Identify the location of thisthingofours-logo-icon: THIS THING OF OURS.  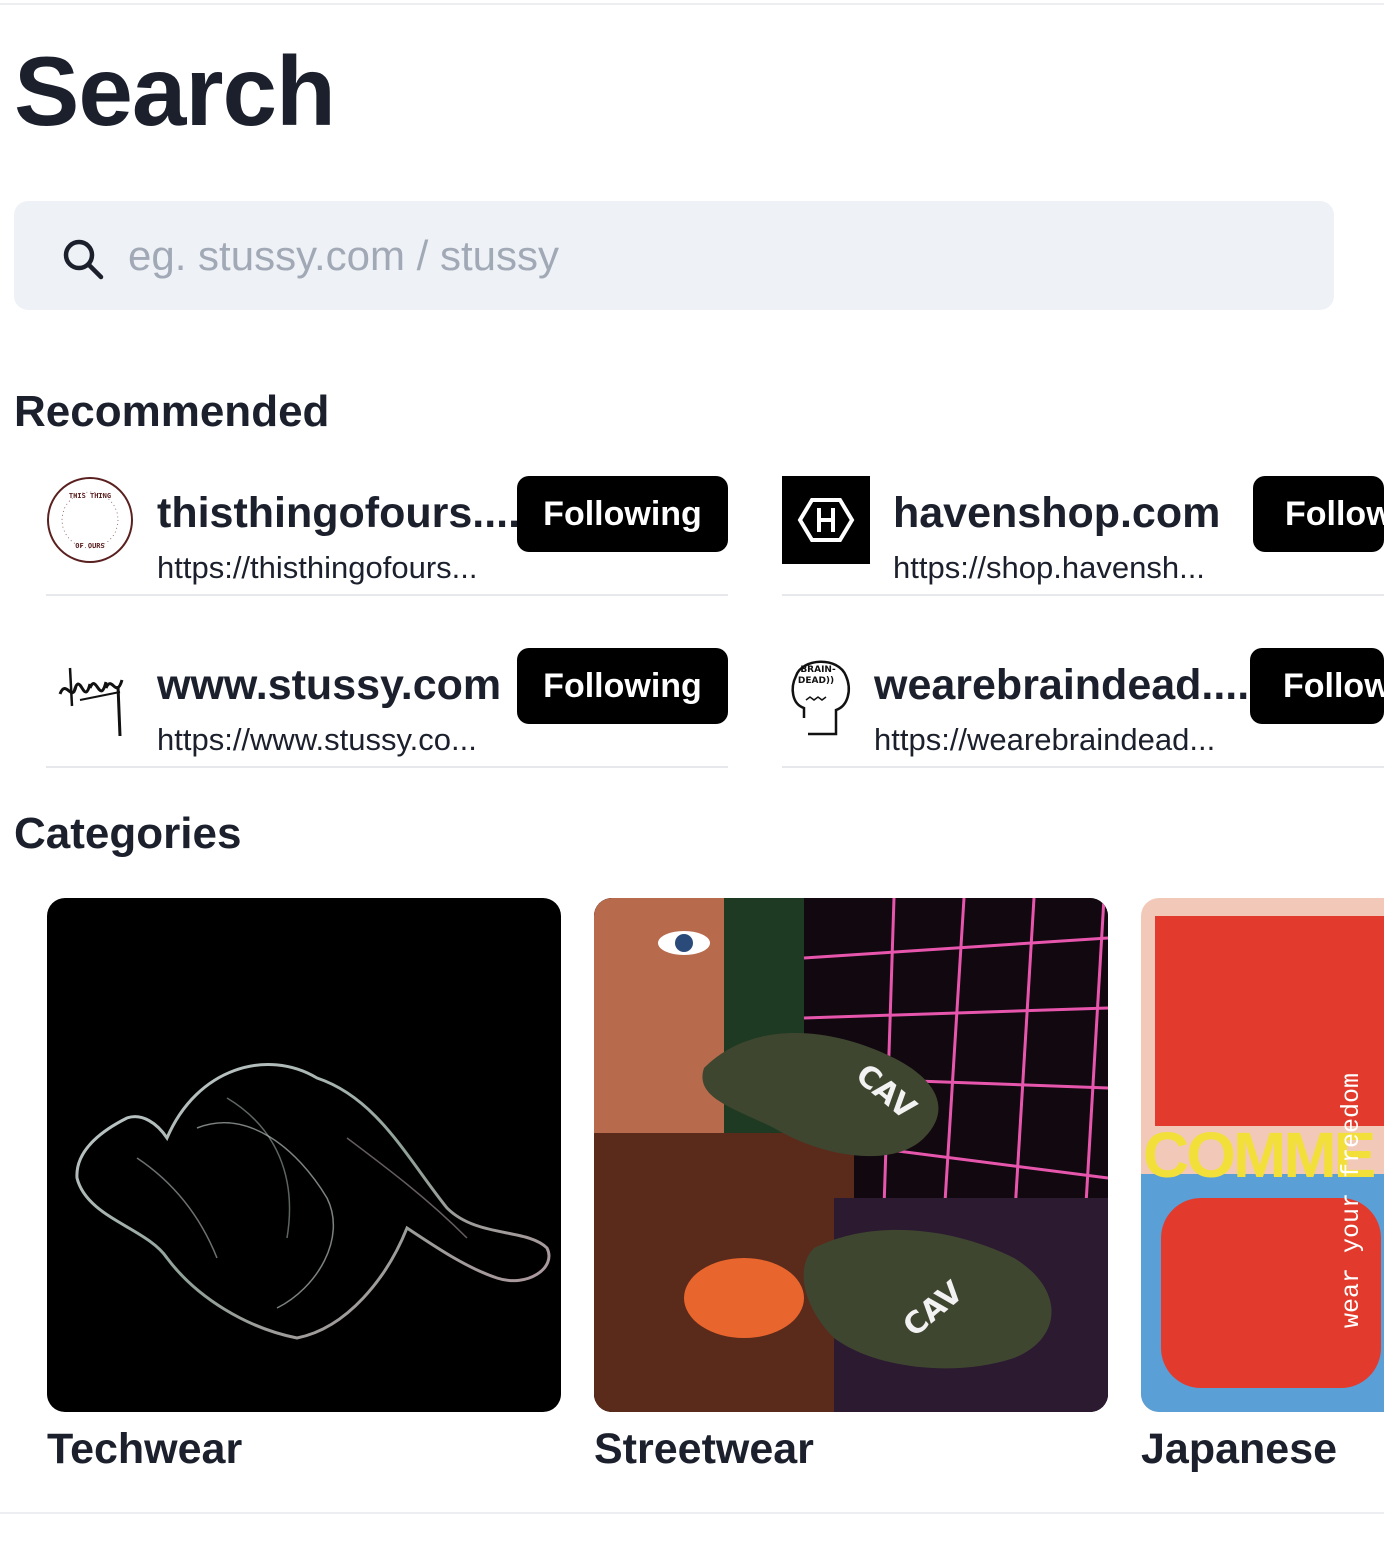
(90, 520).